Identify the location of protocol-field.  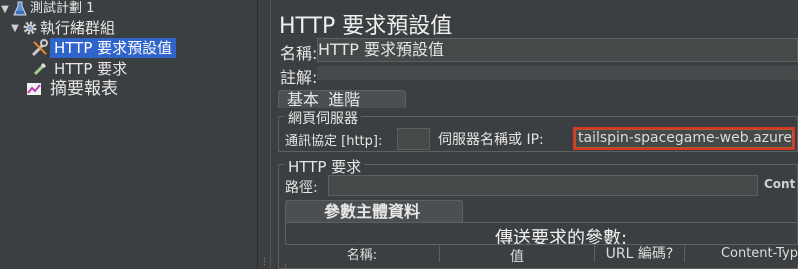
(413, 139).